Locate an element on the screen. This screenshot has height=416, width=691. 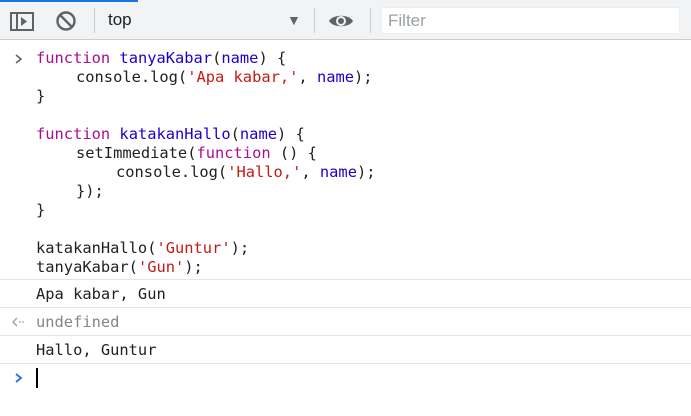
result-arrow-icon is located at coordinates (18, 322).